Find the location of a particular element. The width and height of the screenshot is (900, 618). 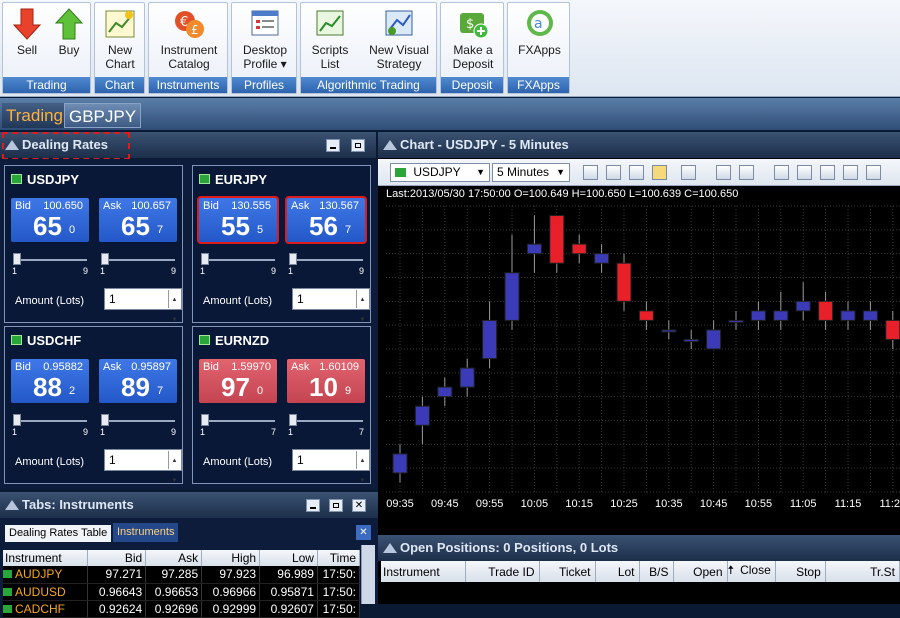

column-header: Bid is located at coordinates (117, 558).